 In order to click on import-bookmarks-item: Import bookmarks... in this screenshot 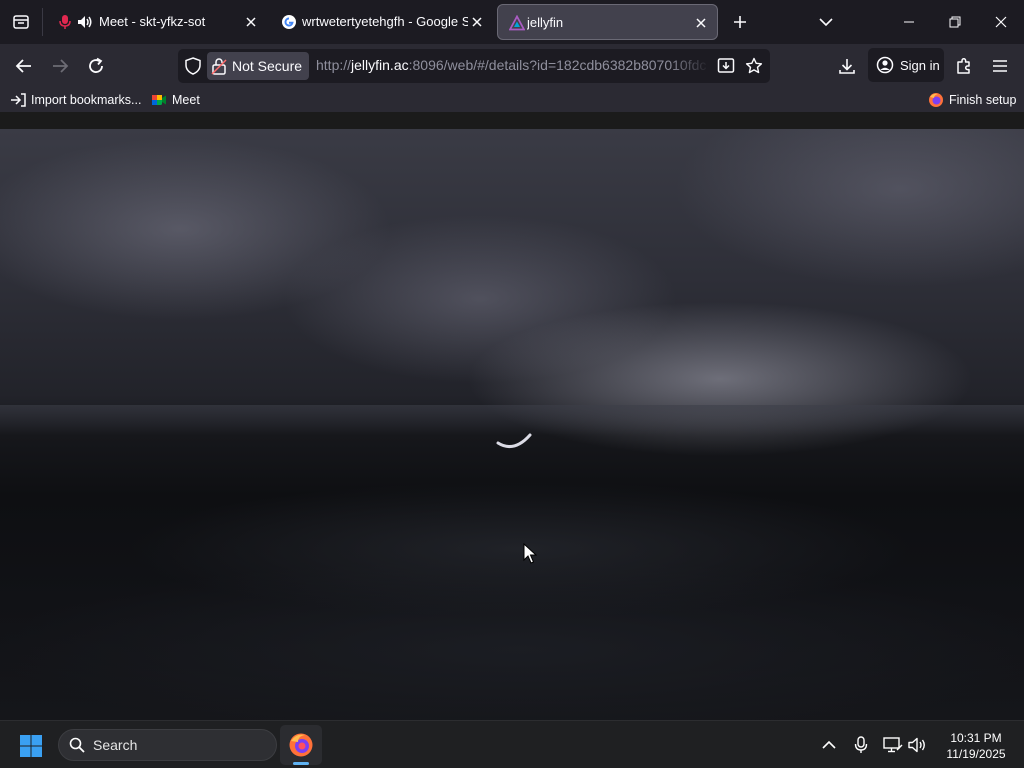, I will do `click(75, 100)`.